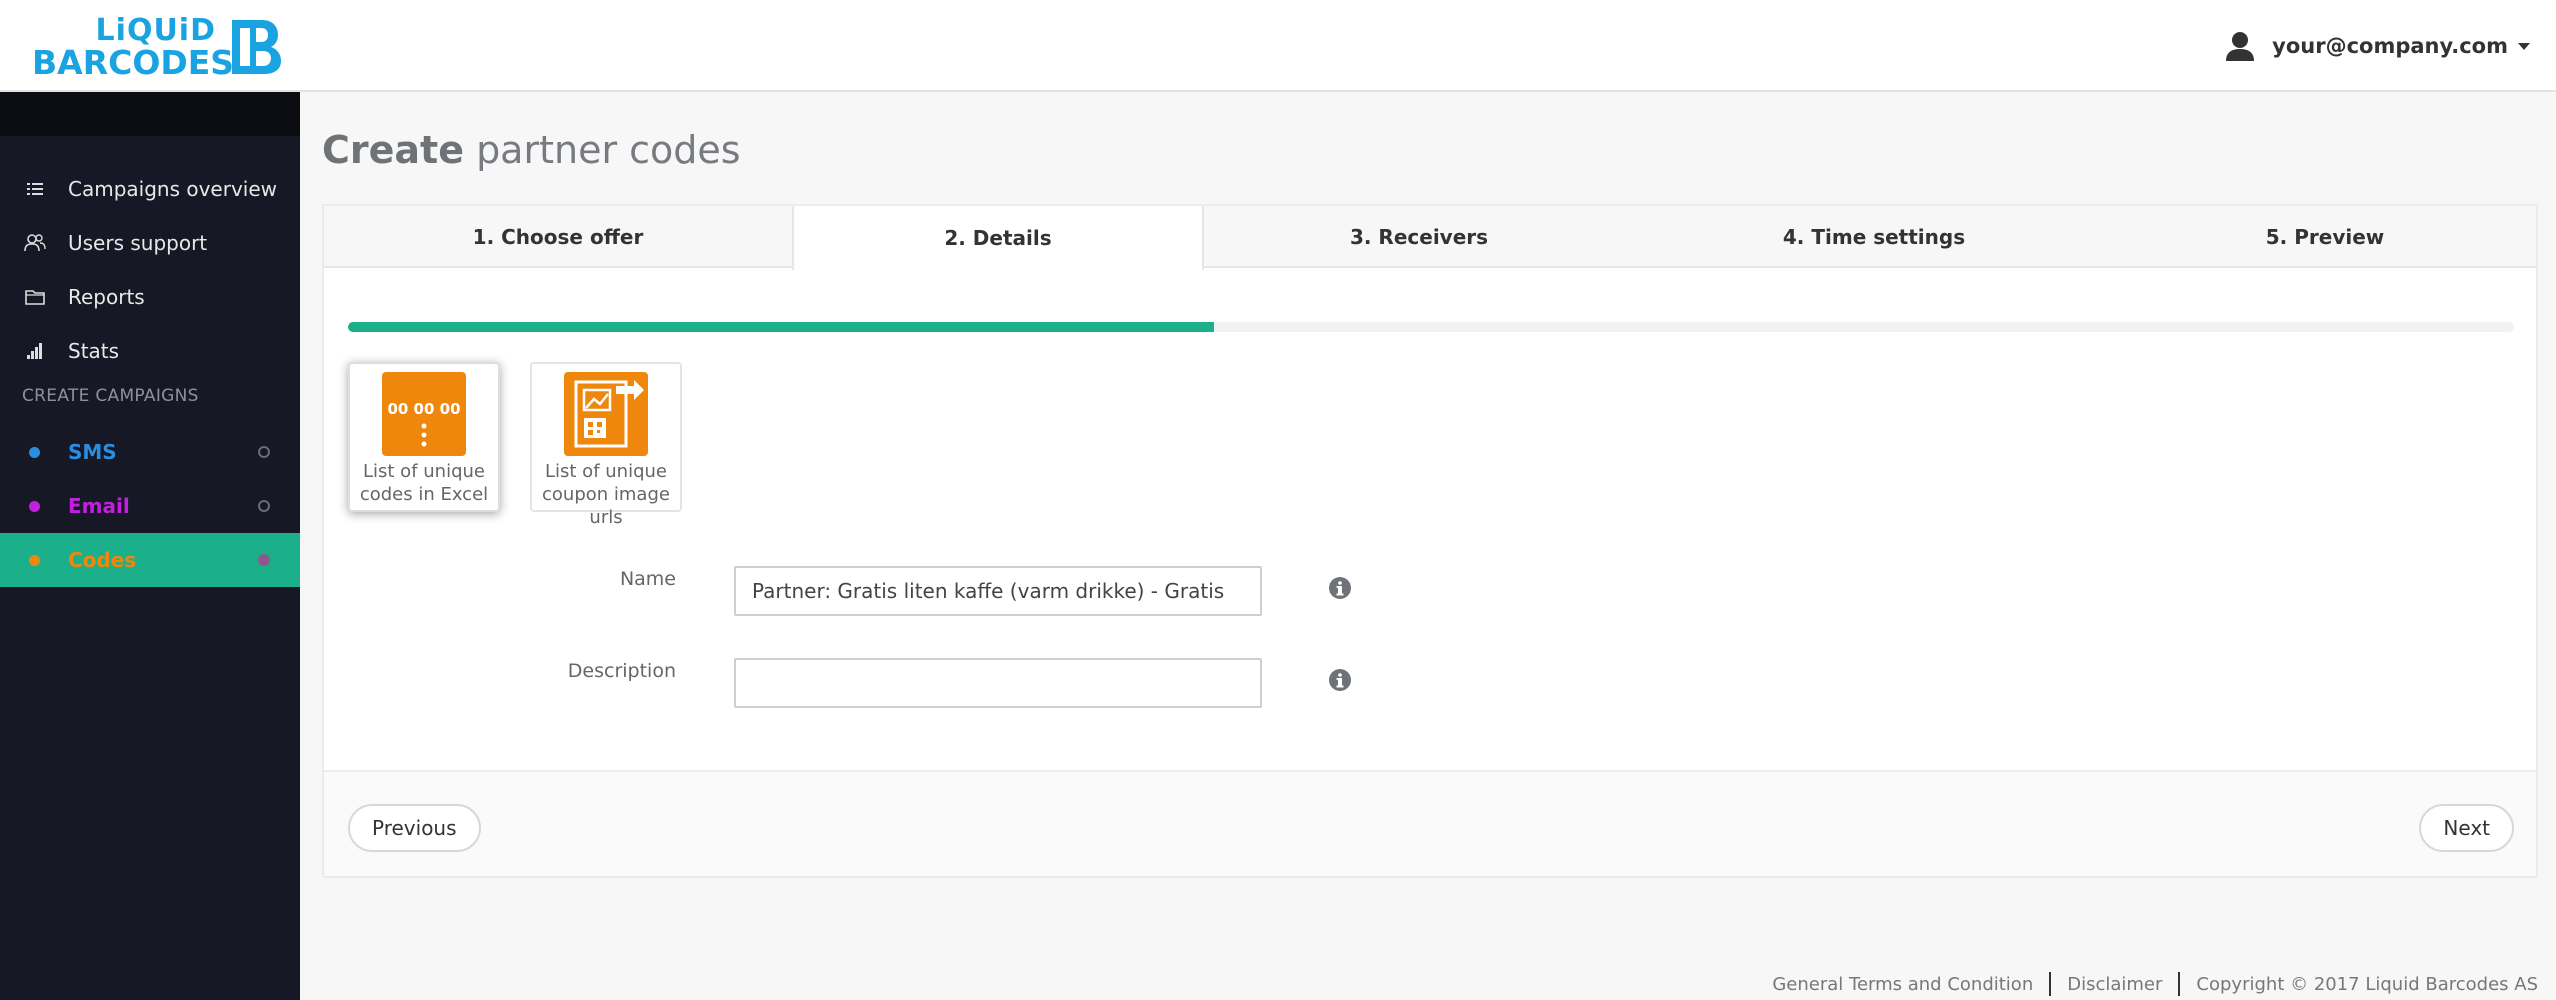 The width and height of the screenshot is (2556, 1000). I want to click on sidebar-item-stats: Stats, so click(150, 351).